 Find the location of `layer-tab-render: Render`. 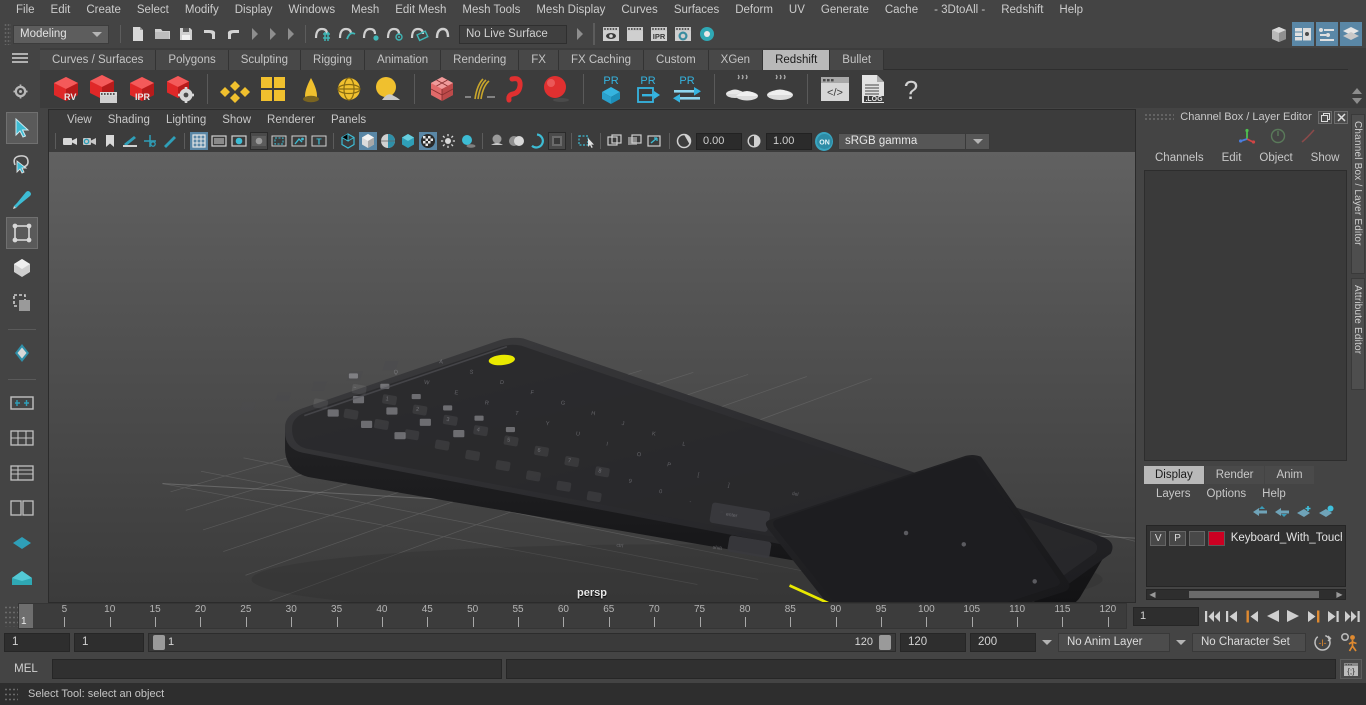

layer-tab-render: Render is located at coordinates (1234, 475).